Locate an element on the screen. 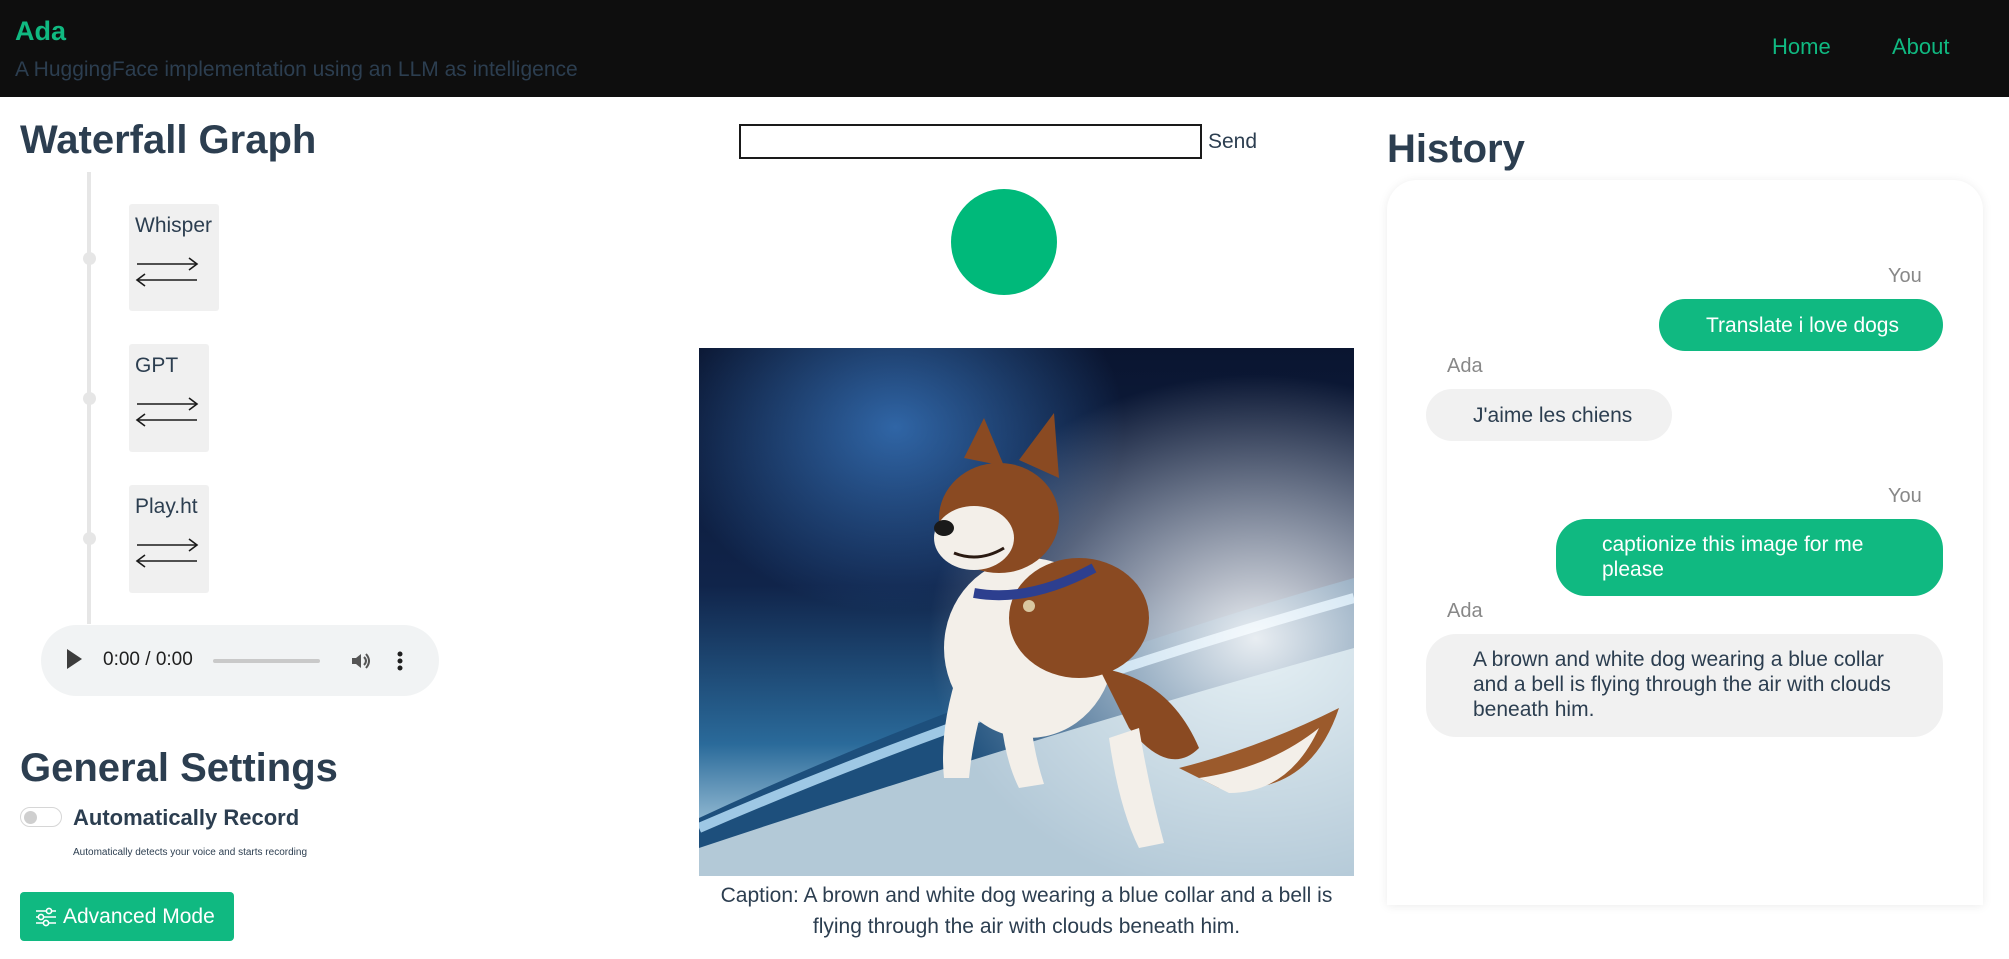 Image resolution: width=2009 pixels, height=959 pixels. auto-record-toggle is located at coordinates (41, 817).